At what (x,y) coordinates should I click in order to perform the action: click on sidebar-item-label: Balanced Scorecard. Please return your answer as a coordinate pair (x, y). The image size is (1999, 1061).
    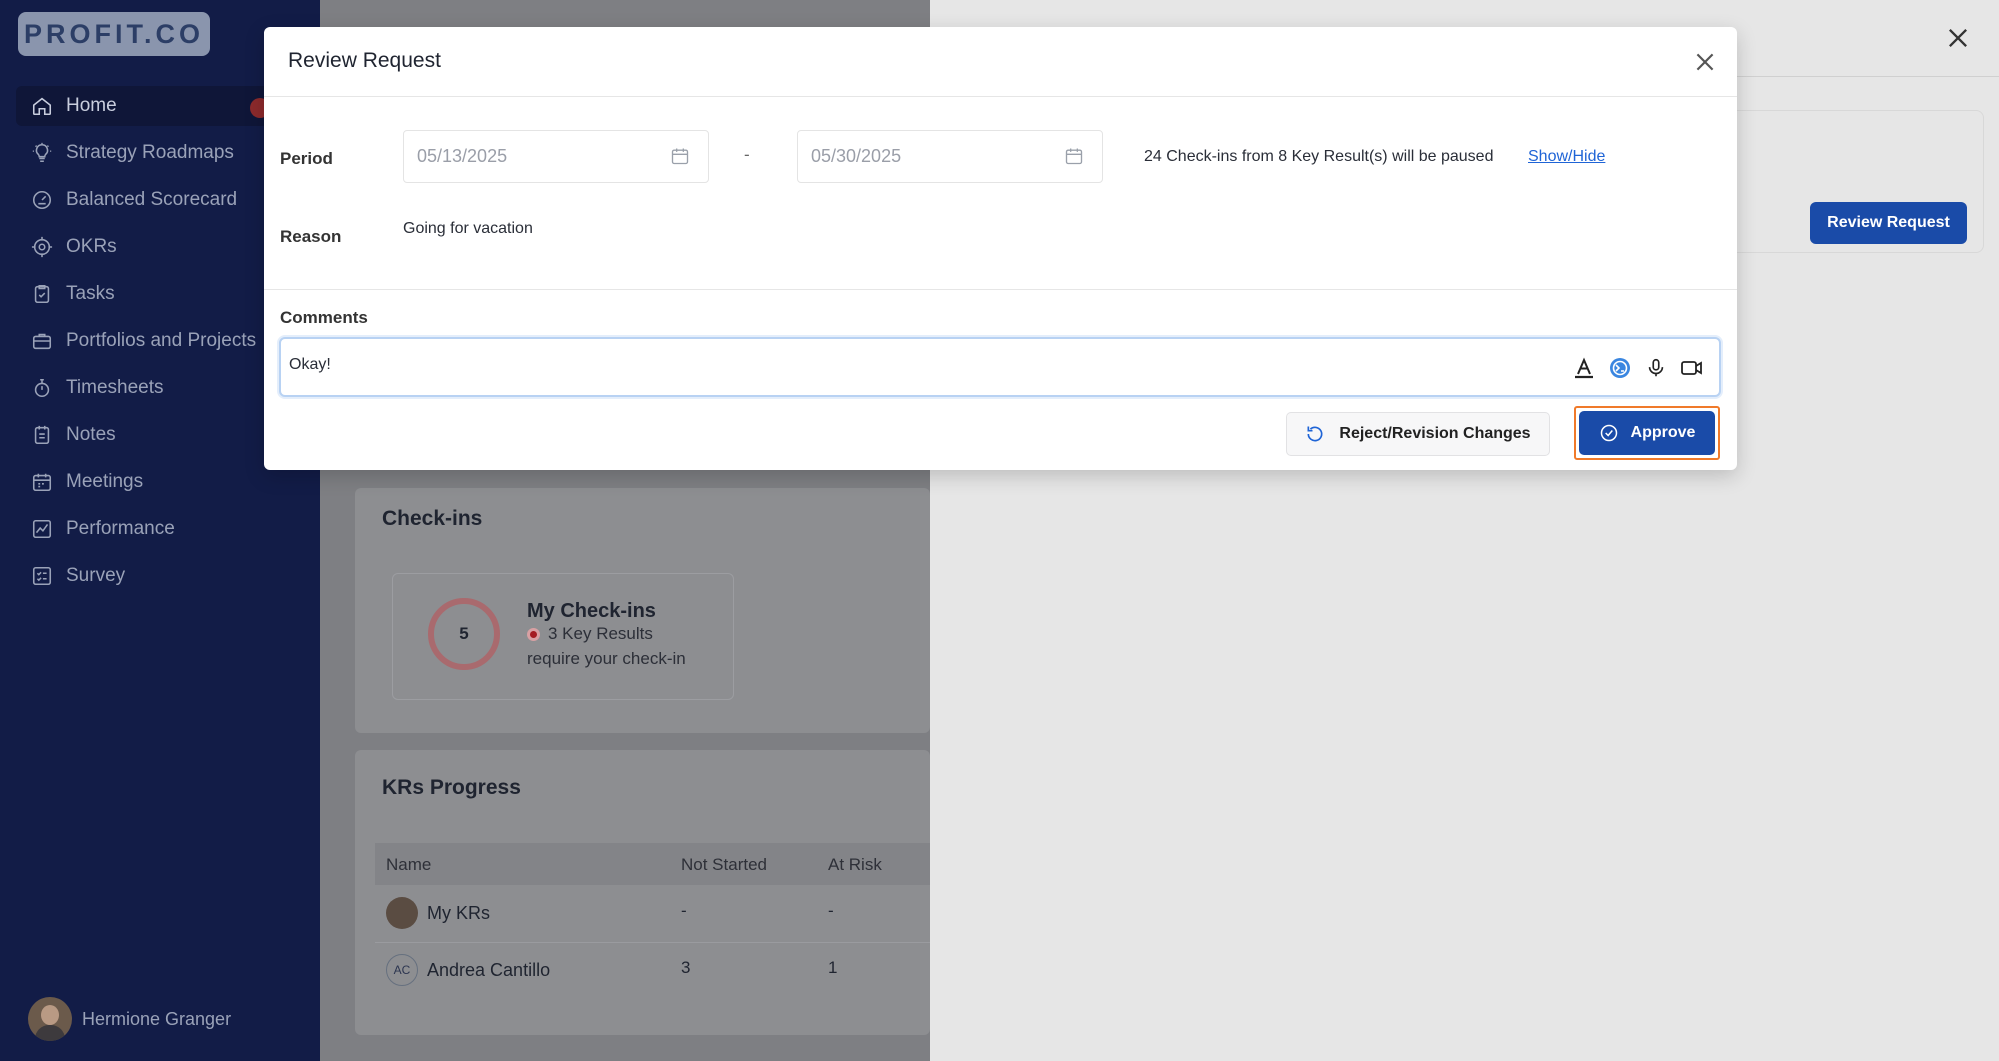
    Looking at the image, I should click on (152, 199).